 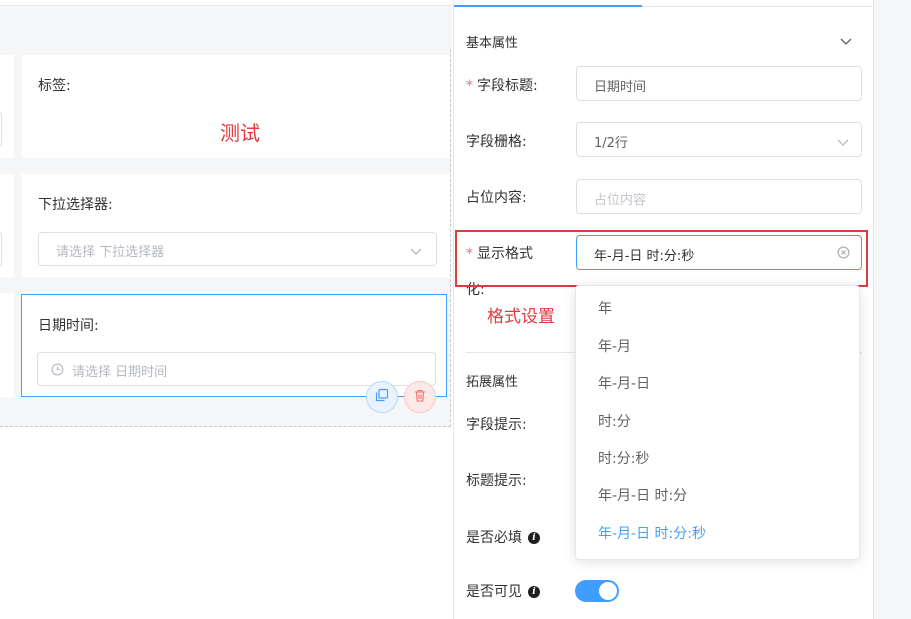 I want to click on placeholder-input-hint: 占位内容, so click(x=620, y=200).